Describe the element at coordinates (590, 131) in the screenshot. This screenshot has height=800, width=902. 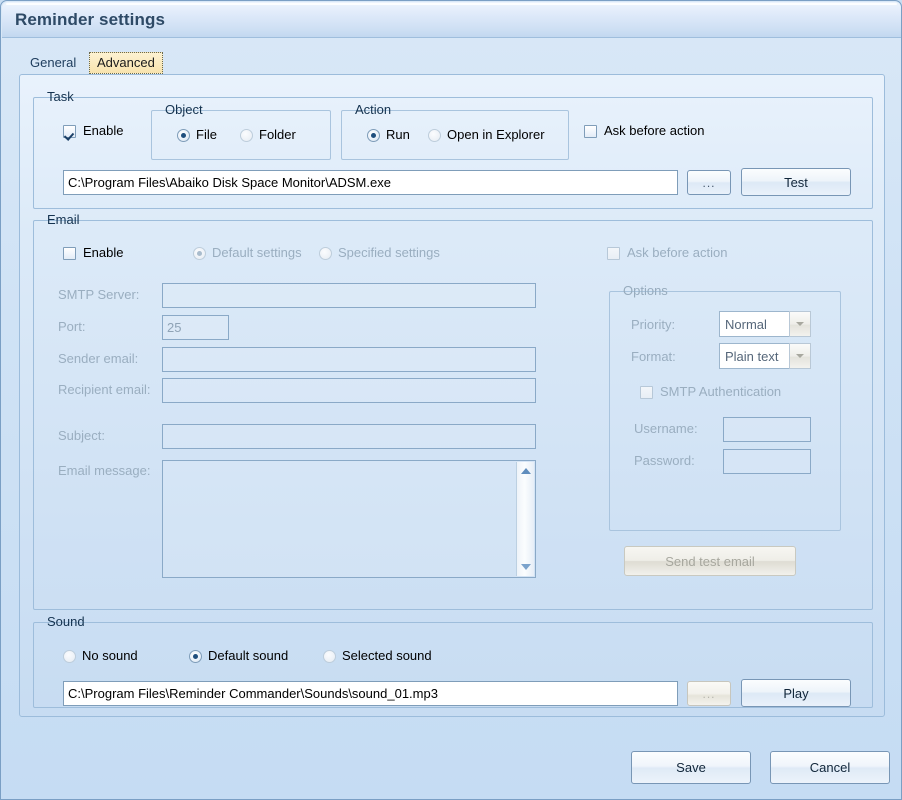
I see `task-ask-before-action-checkbox` at that location.